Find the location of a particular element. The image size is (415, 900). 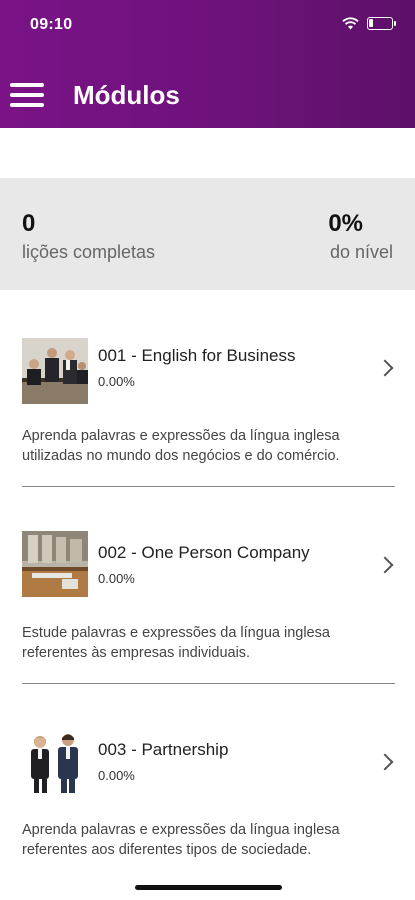

completed-lessons-label: lições completas is located at coordinates (89, 252).